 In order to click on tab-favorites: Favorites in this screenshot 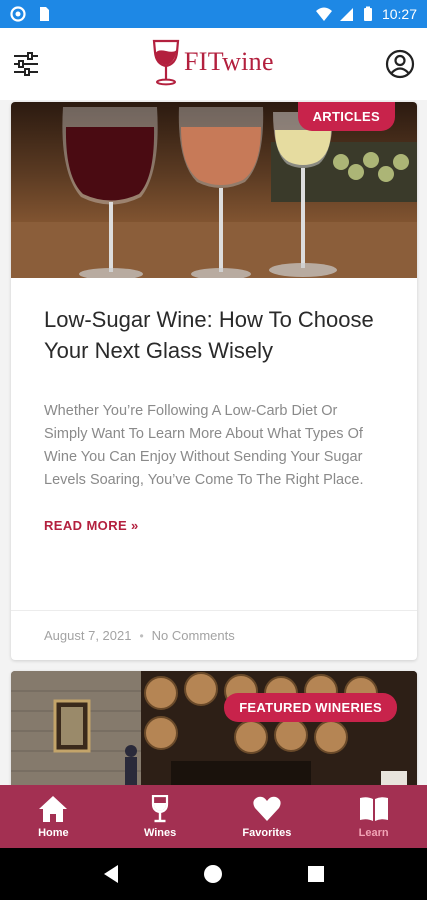, I will do `click(267, 816)`.